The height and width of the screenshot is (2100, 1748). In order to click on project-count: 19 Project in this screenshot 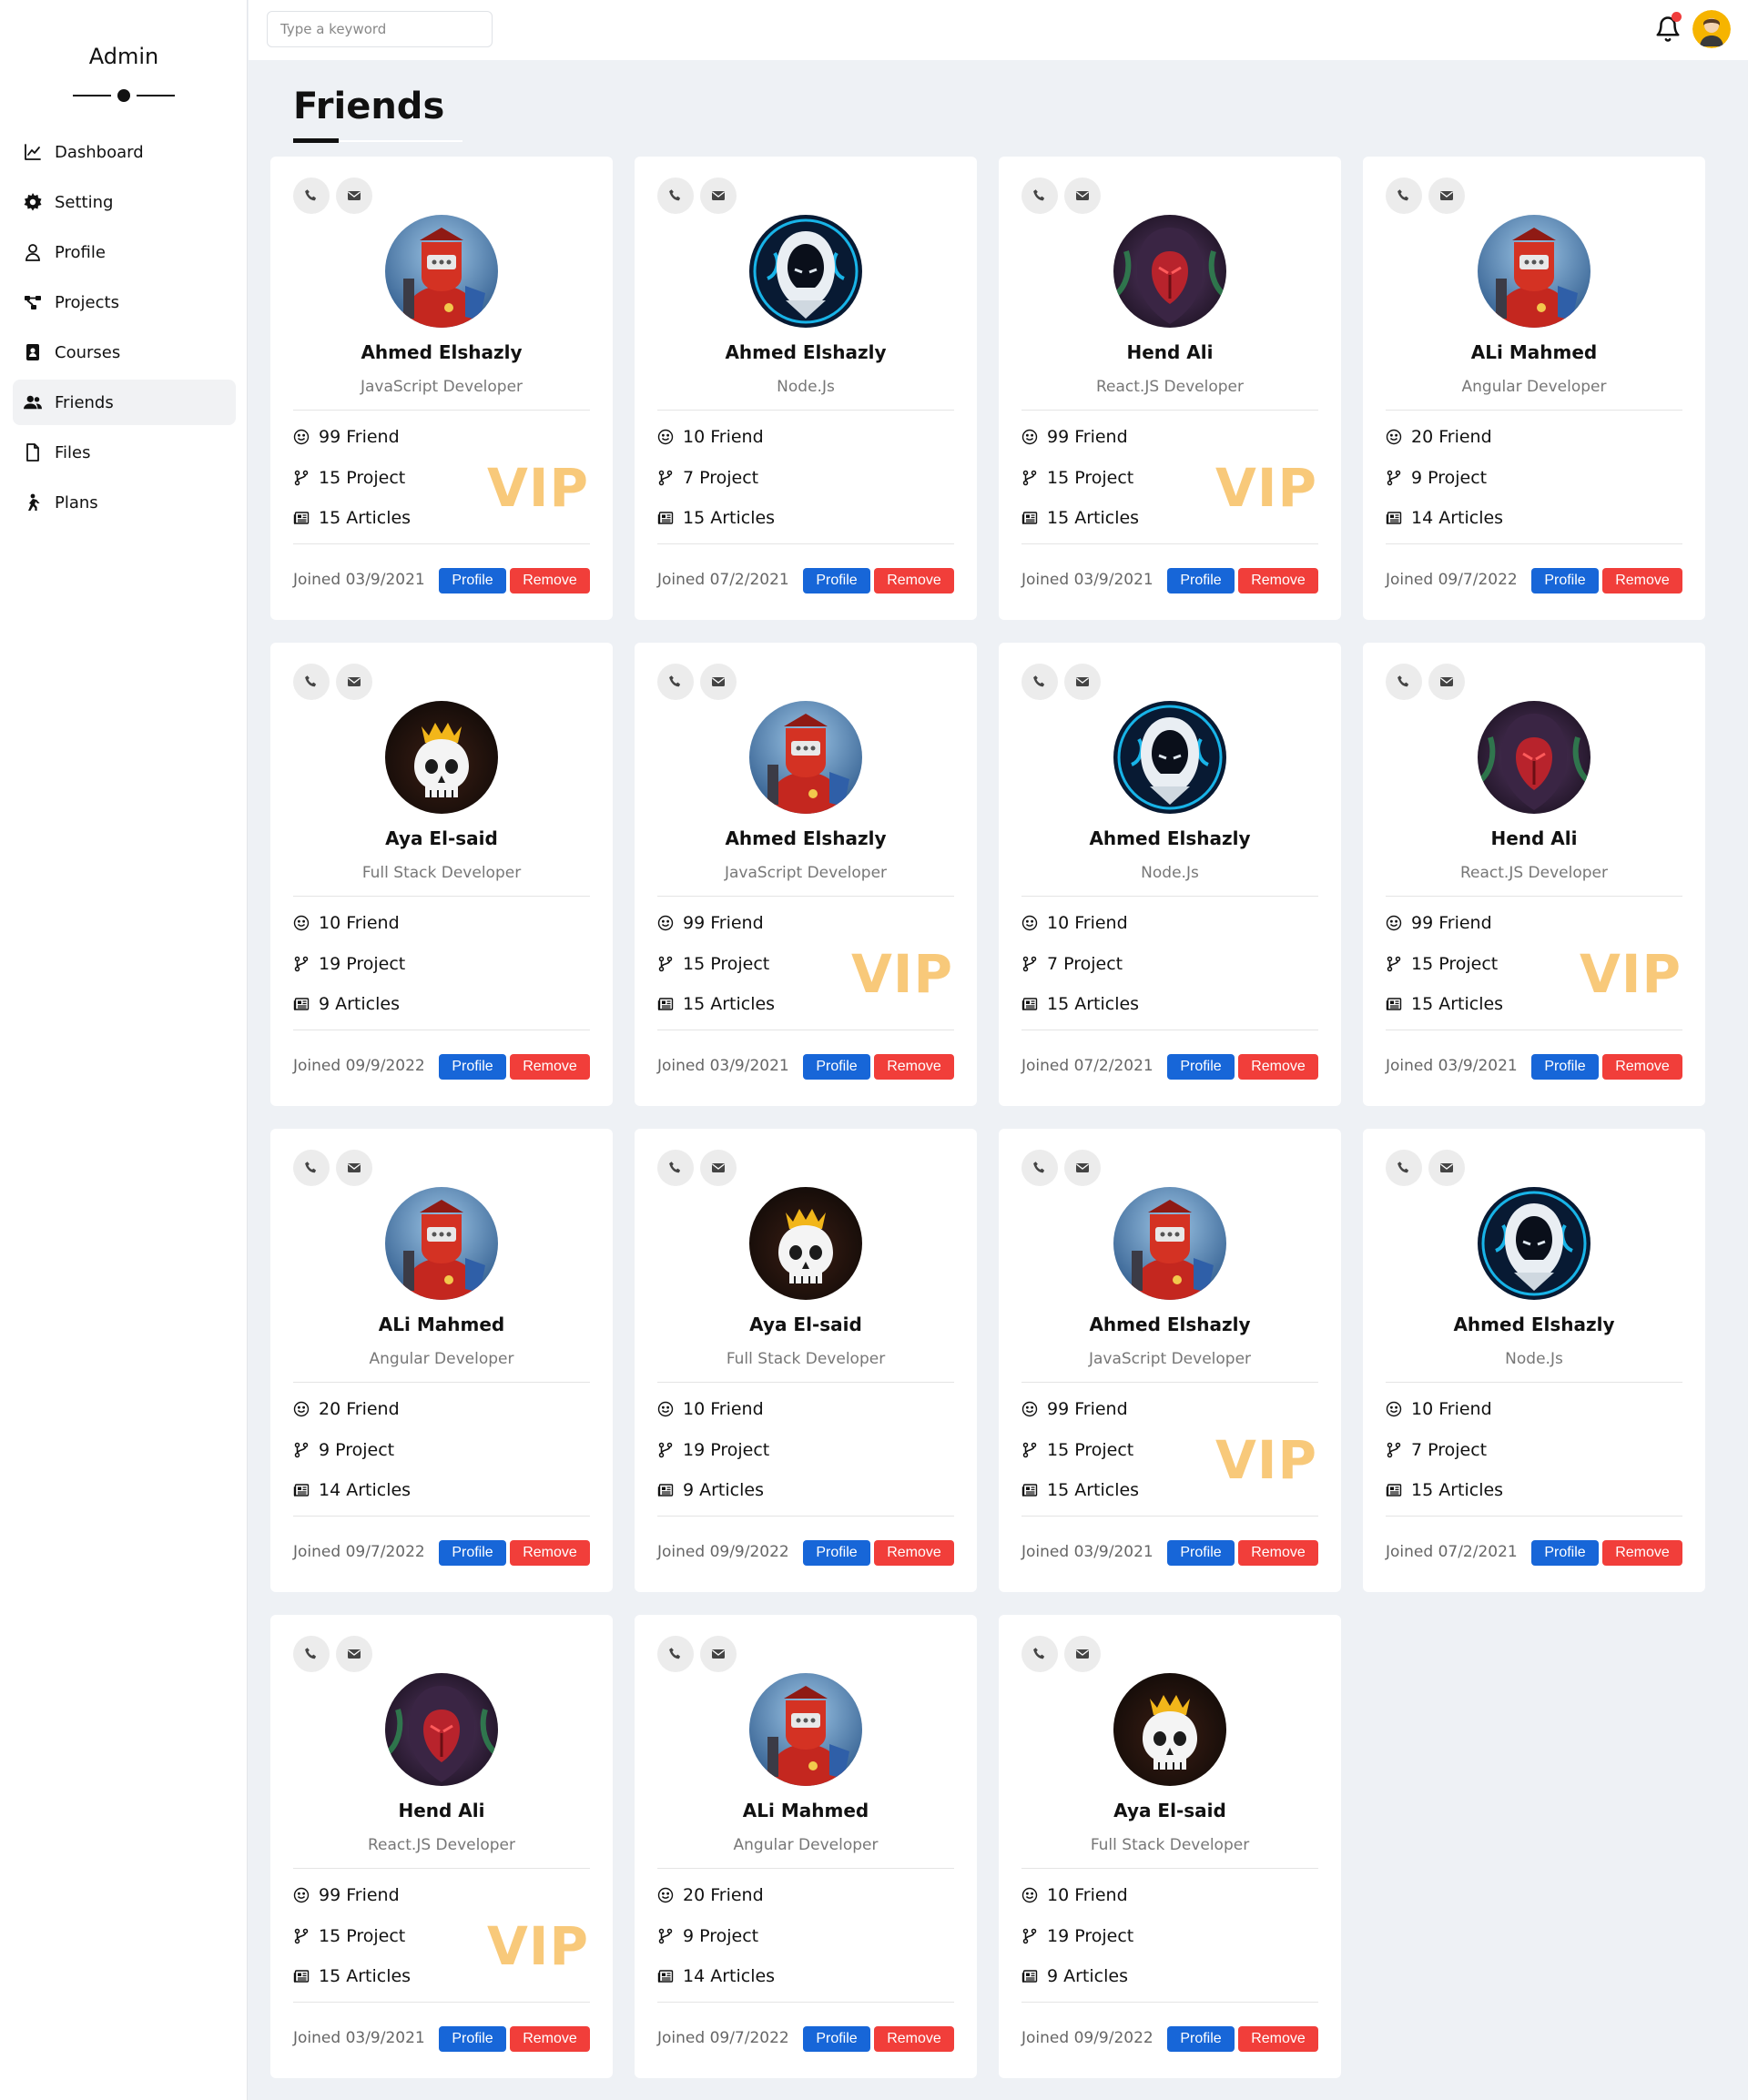, I will do `click(713, 1450)`.